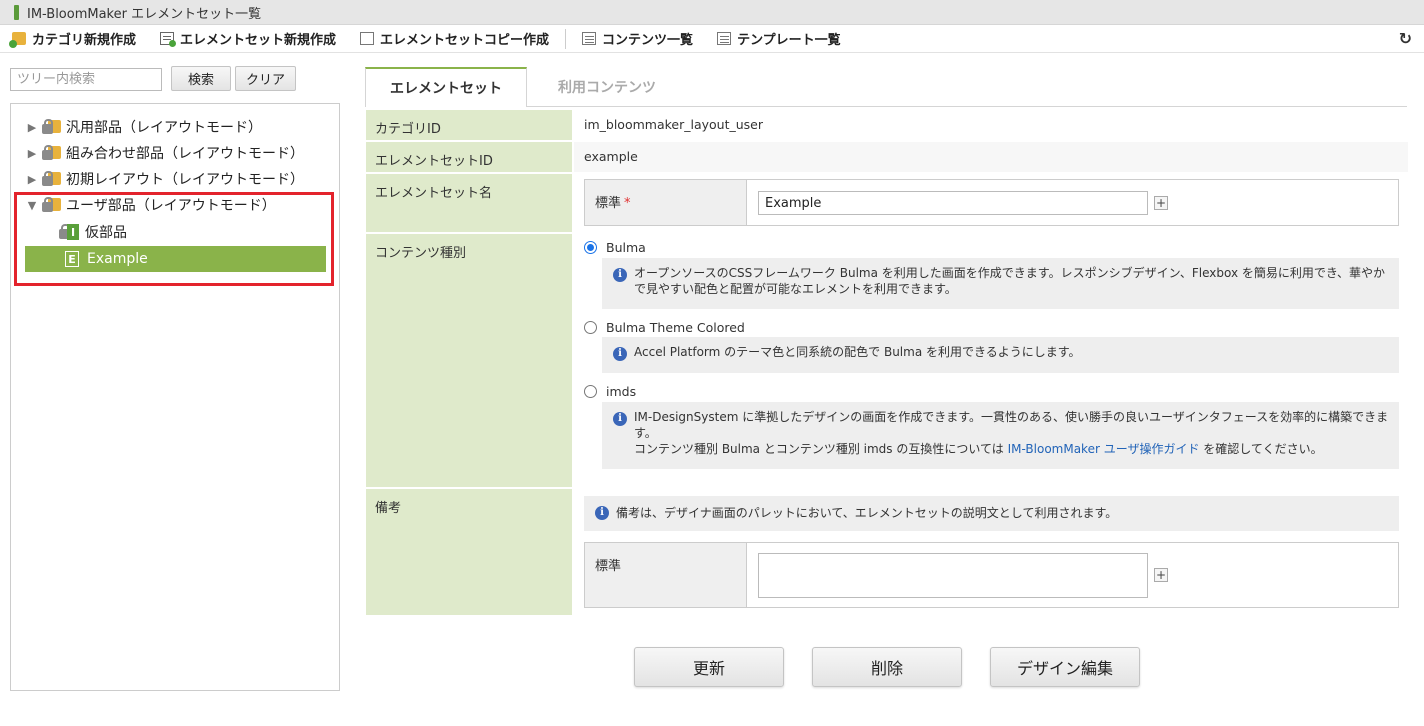  What do you see at coordinates (709, 667) in the screenshot?
I see `update-button: 更新` at bounding box center [709, 667].